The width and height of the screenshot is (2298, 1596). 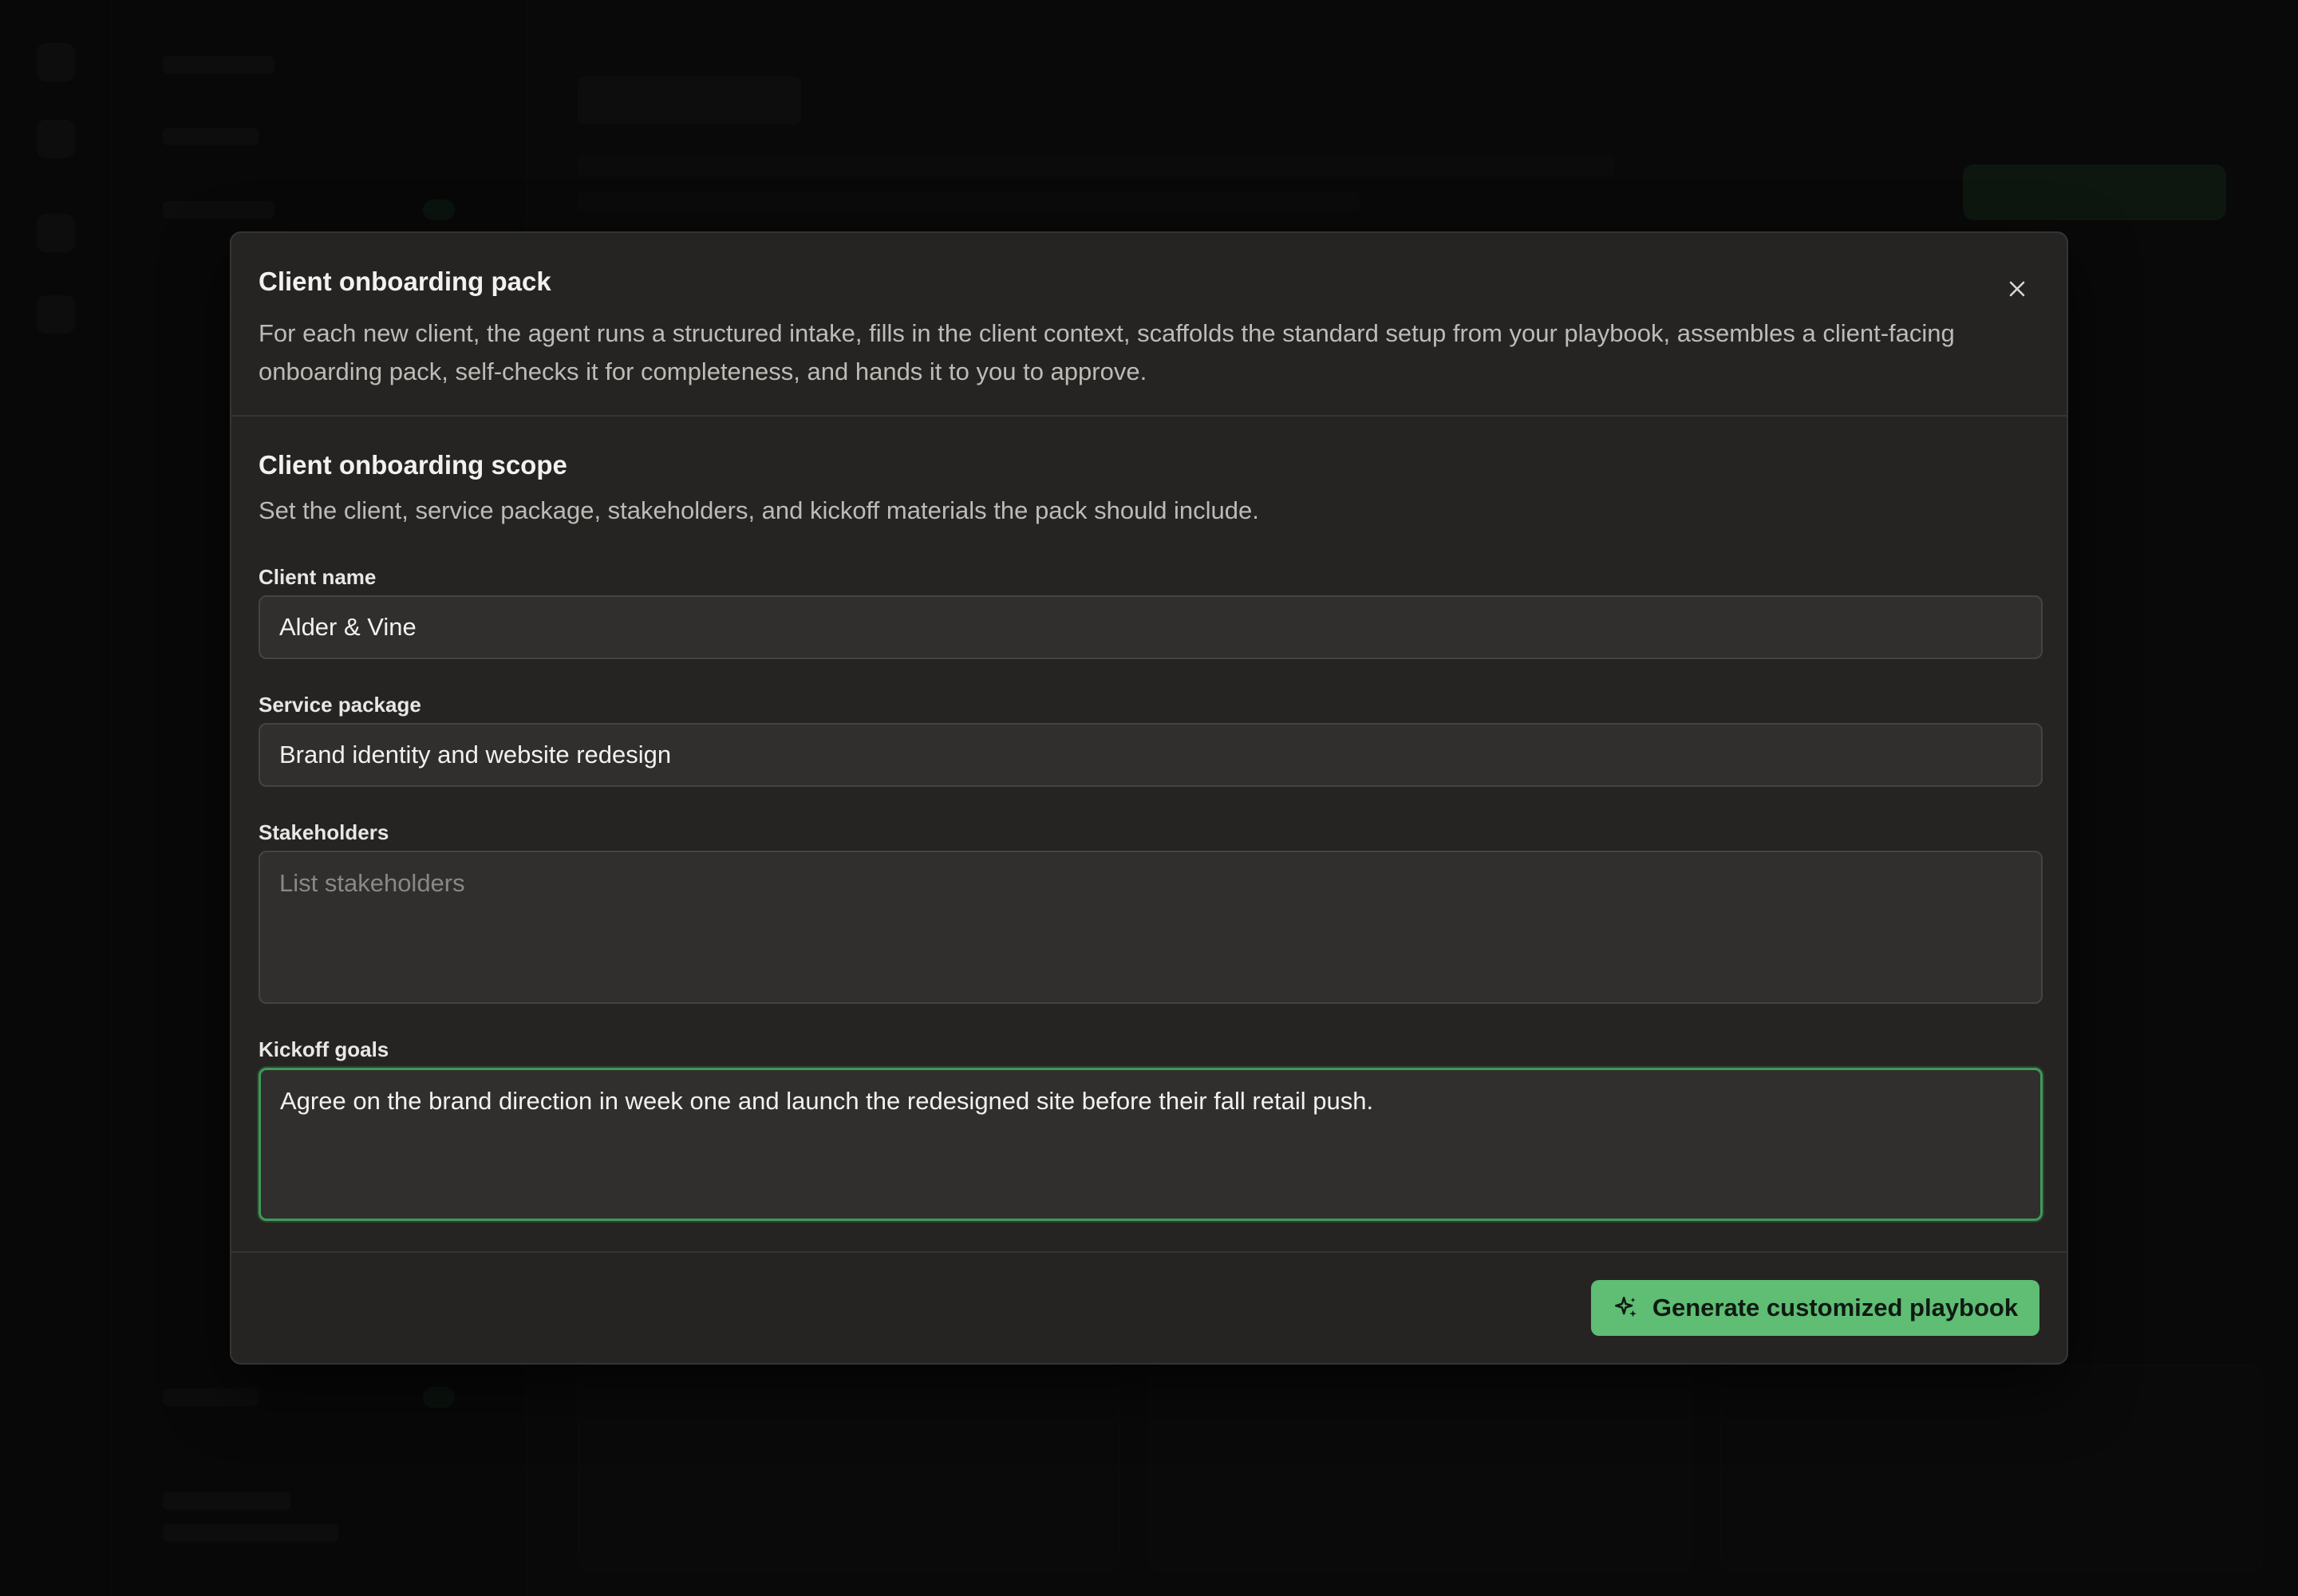 I want to click on close-icon, so click(x=2017, y=289).